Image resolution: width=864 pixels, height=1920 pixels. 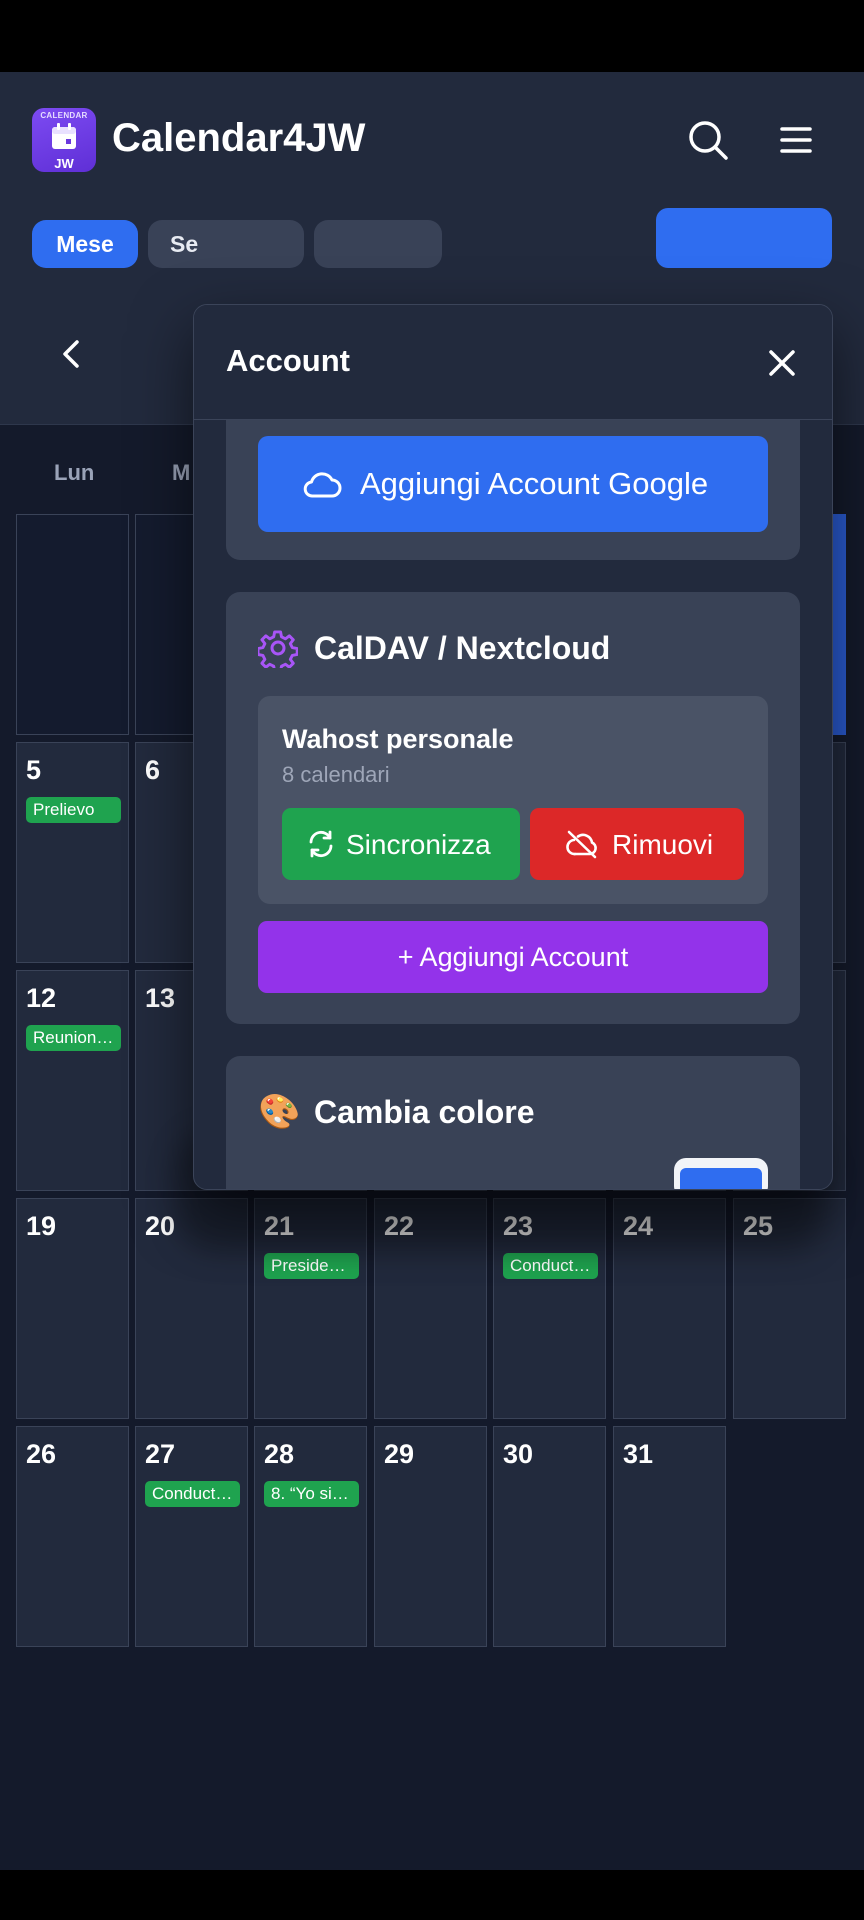 What do you see at coordinates (153, 770) in the screenshot?
I see `day-number: 6` at bounding box center [153, 770].